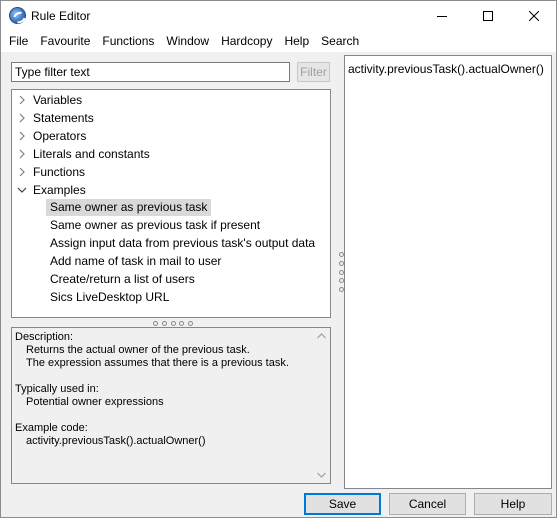  I want to click on close-button, so click(534, 16).